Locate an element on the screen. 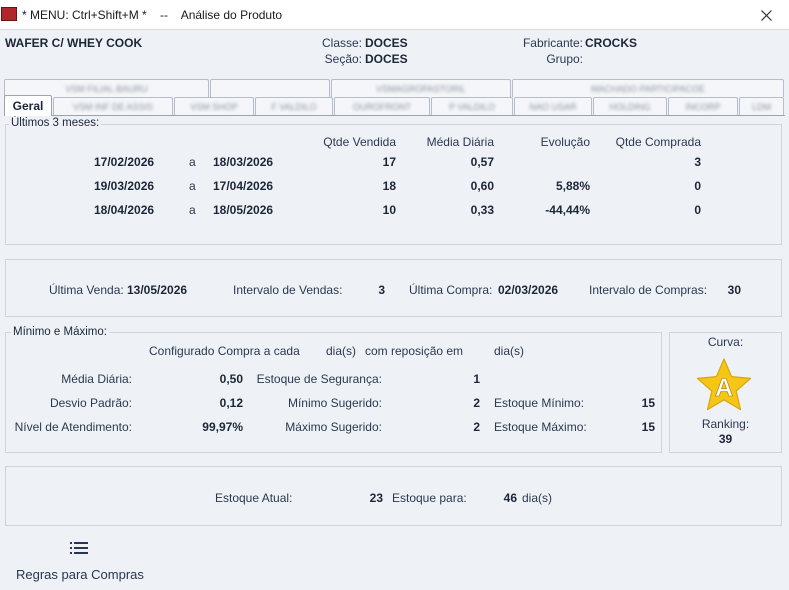 The height and width of the screenshot is (590, 789). tab-vsm-shop: VSM SHOP is located at coordinates (214, 106).